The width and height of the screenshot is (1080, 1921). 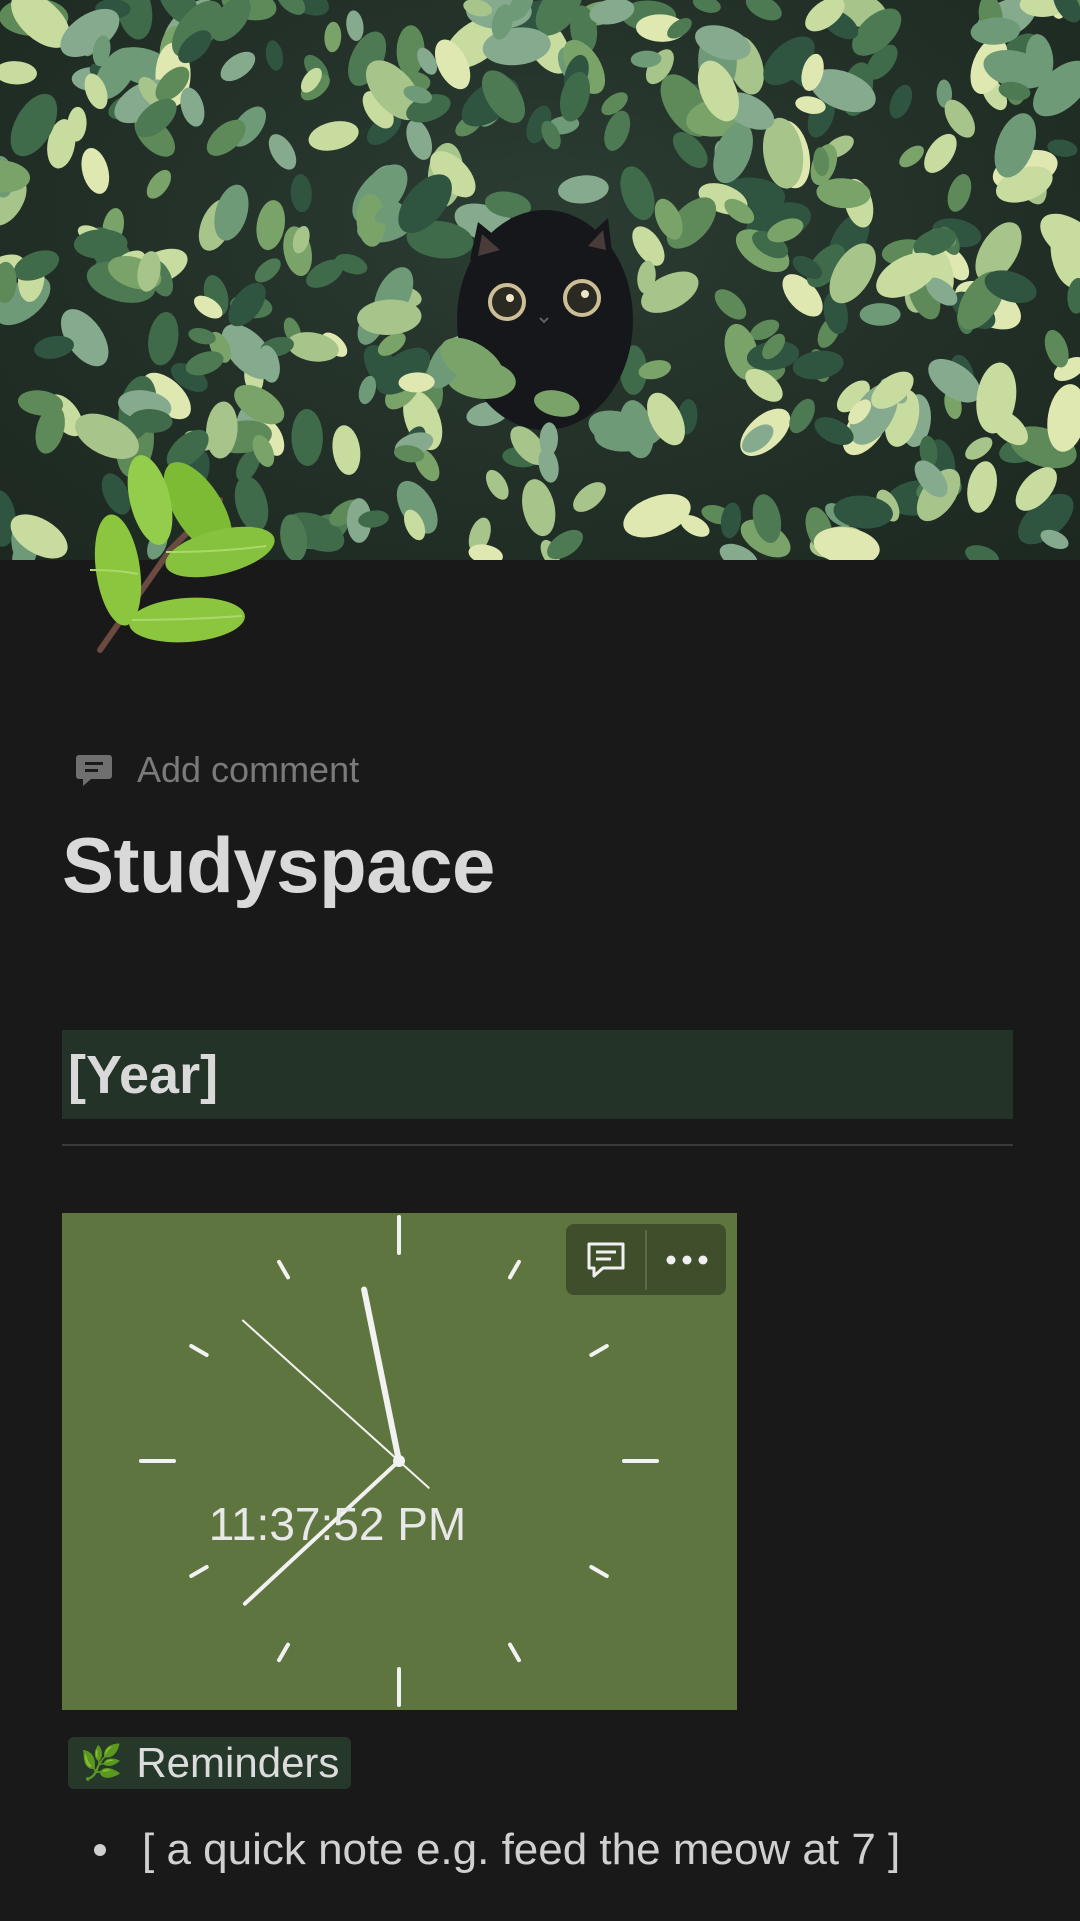 What do you see at coordinates (399, 1461) in the screenshot?
I see `clock-center` at bounding box center [399, 1461].